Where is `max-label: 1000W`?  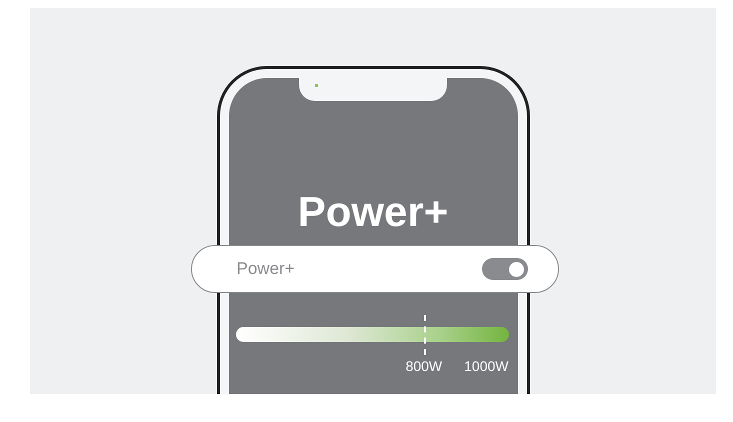 max-label: 1000W is located at coordinates (486, 366).